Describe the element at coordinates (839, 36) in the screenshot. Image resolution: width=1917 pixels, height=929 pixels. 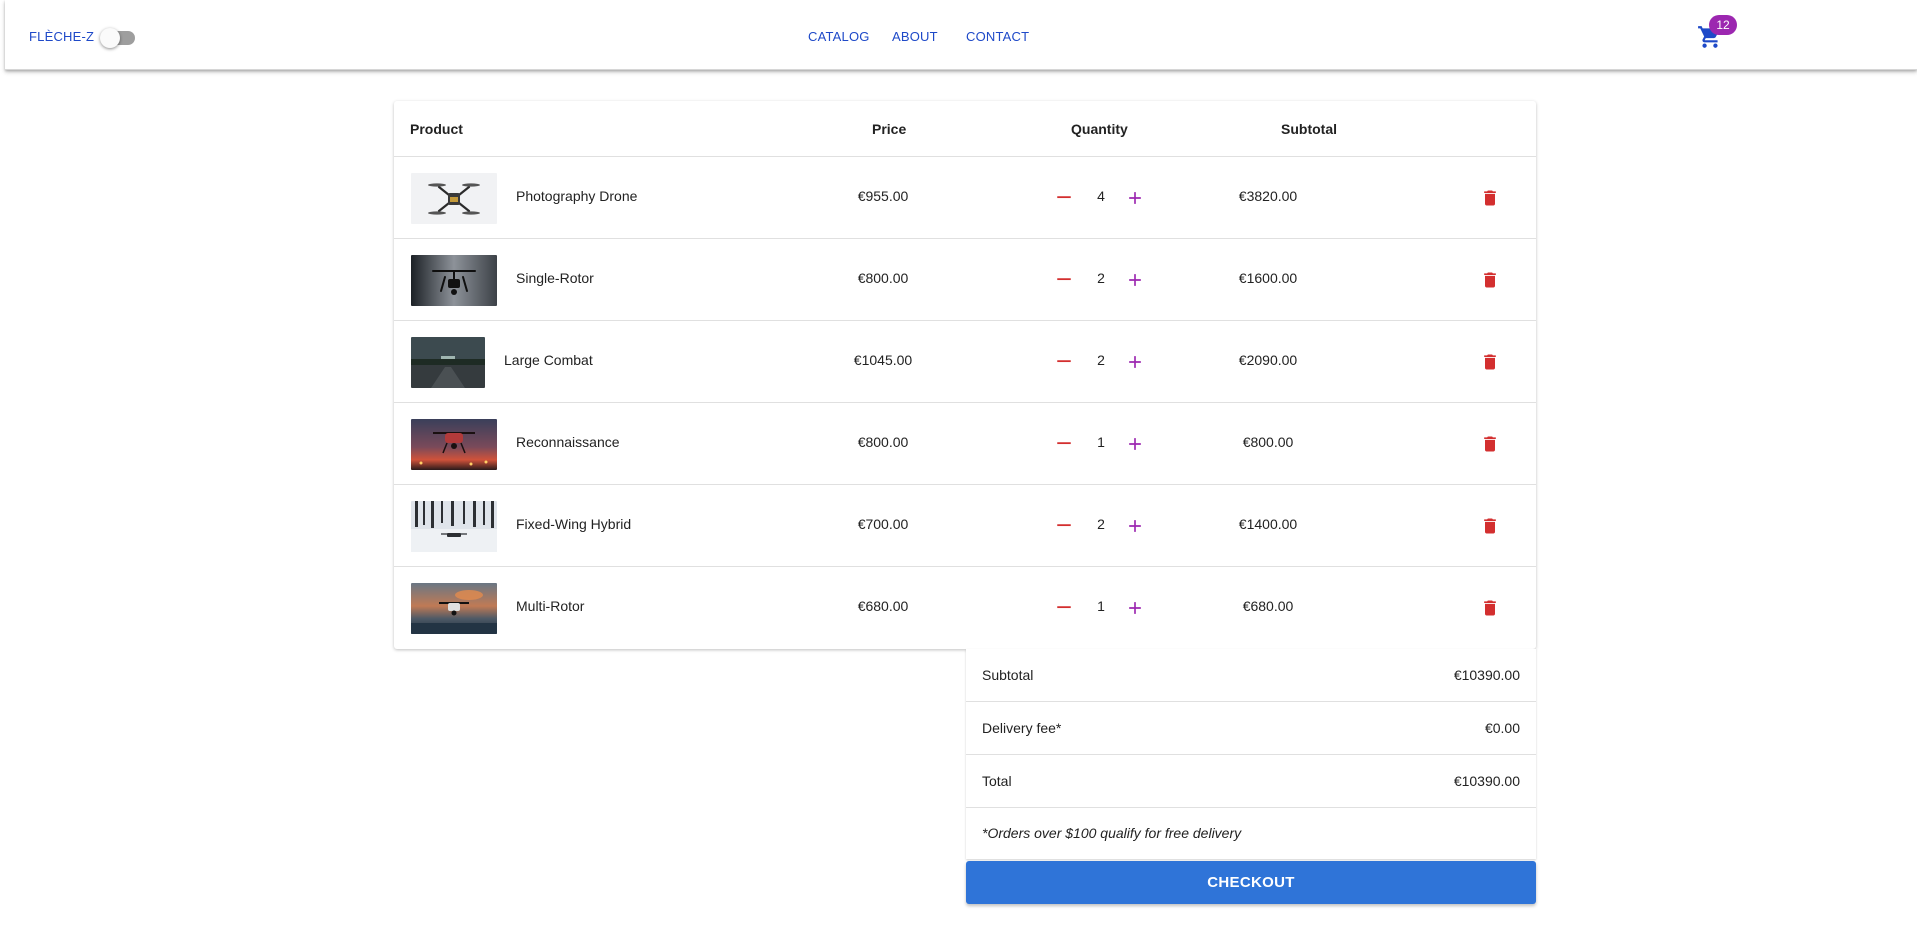
I see `nav-catalog: CATALOG` at that location.